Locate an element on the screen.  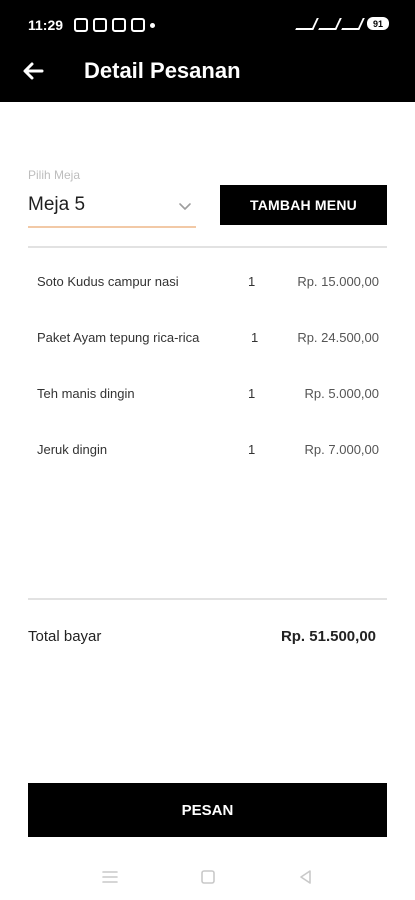
bottom-divider is located at coordinates (207, 599).